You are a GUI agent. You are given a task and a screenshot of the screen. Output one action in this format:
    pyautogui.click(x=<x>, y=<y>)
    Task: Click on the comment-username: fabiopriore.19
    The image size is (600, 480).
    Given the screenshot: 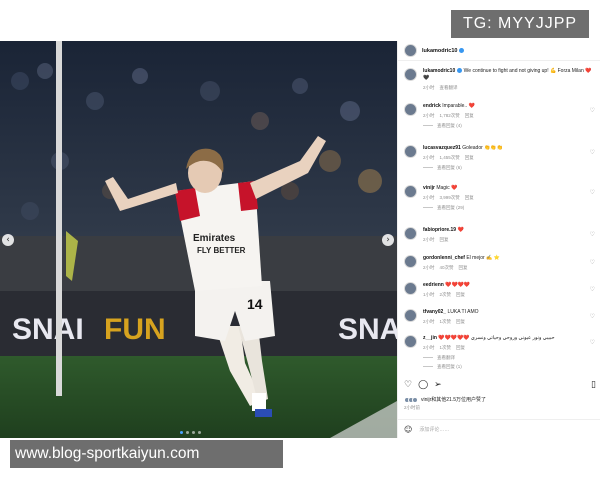 What is the action you would take?
    pyautogui.click(x=439, y=230)
    